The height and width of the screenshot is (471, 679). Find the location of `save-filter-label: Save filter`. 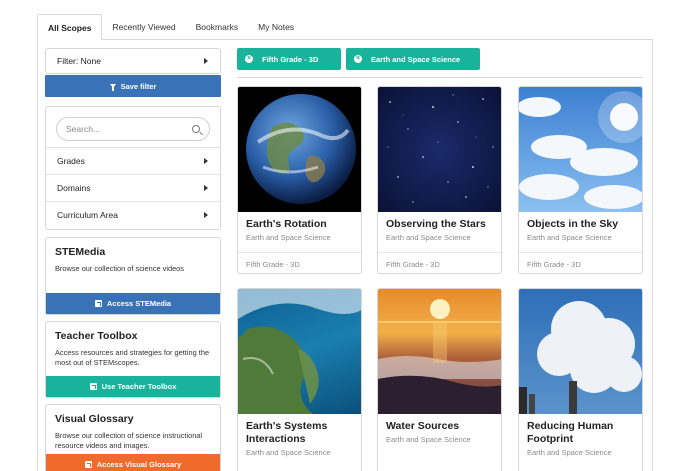

save-filter-label: Save filter is located at coordinates (138, 86).